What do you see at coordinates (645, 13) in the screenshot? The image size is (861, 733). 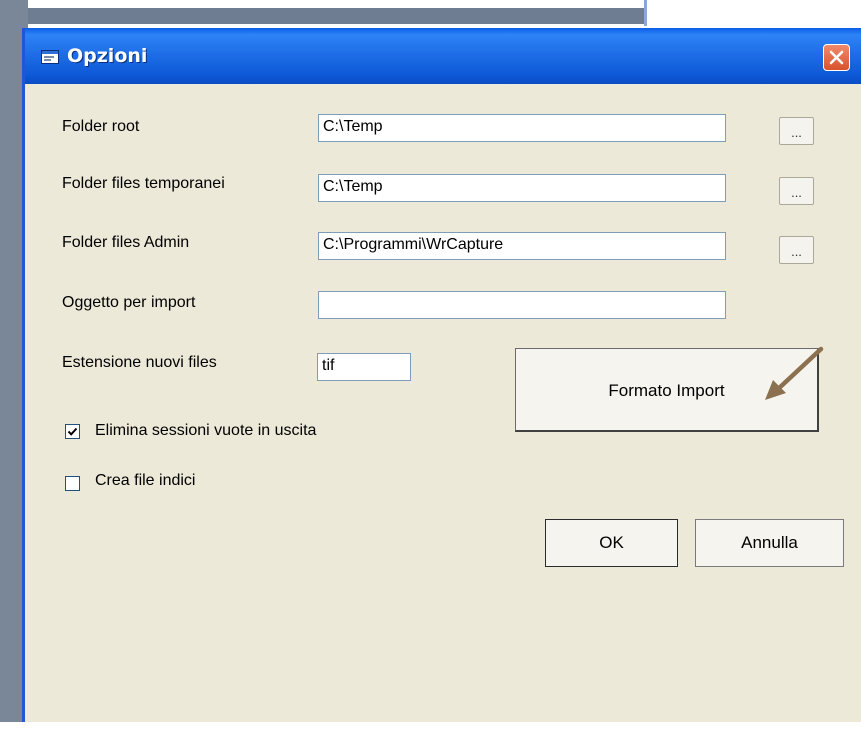 I see `background-divider` at bounding box center [645, 13].